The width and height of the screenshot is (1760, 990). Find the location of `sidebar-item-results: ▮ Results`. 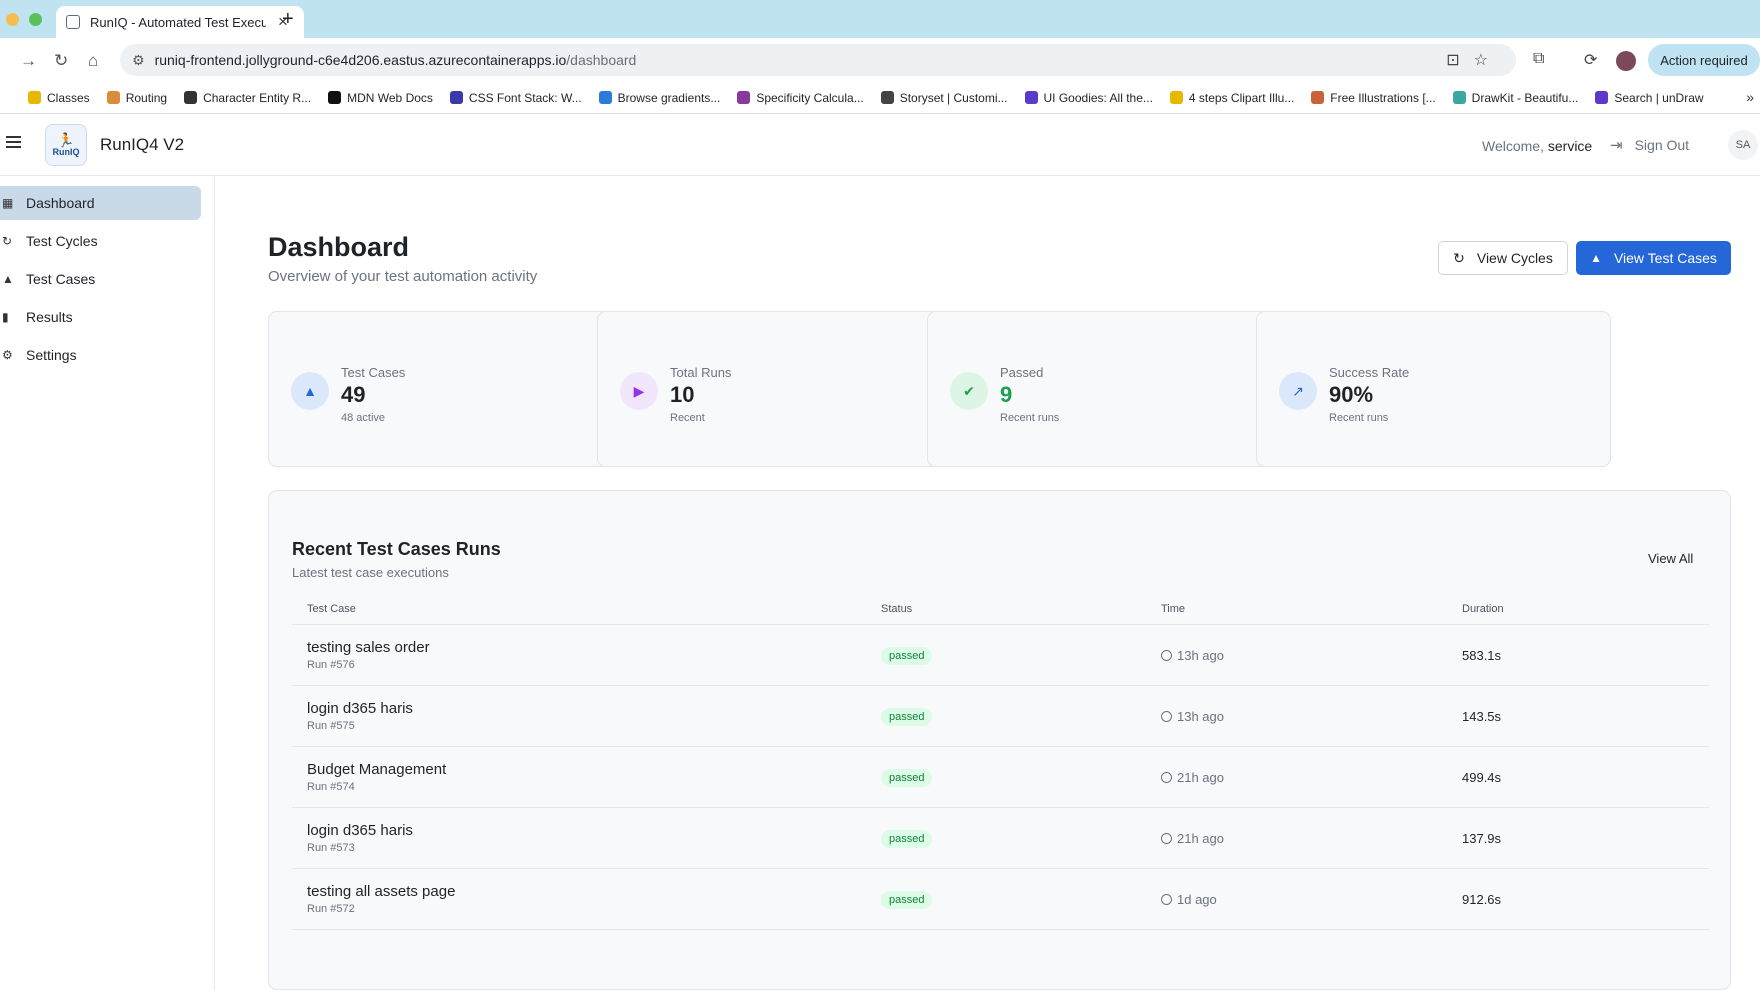

sidebar-item-results: ▮ Results is located at coordinates (100, 317).